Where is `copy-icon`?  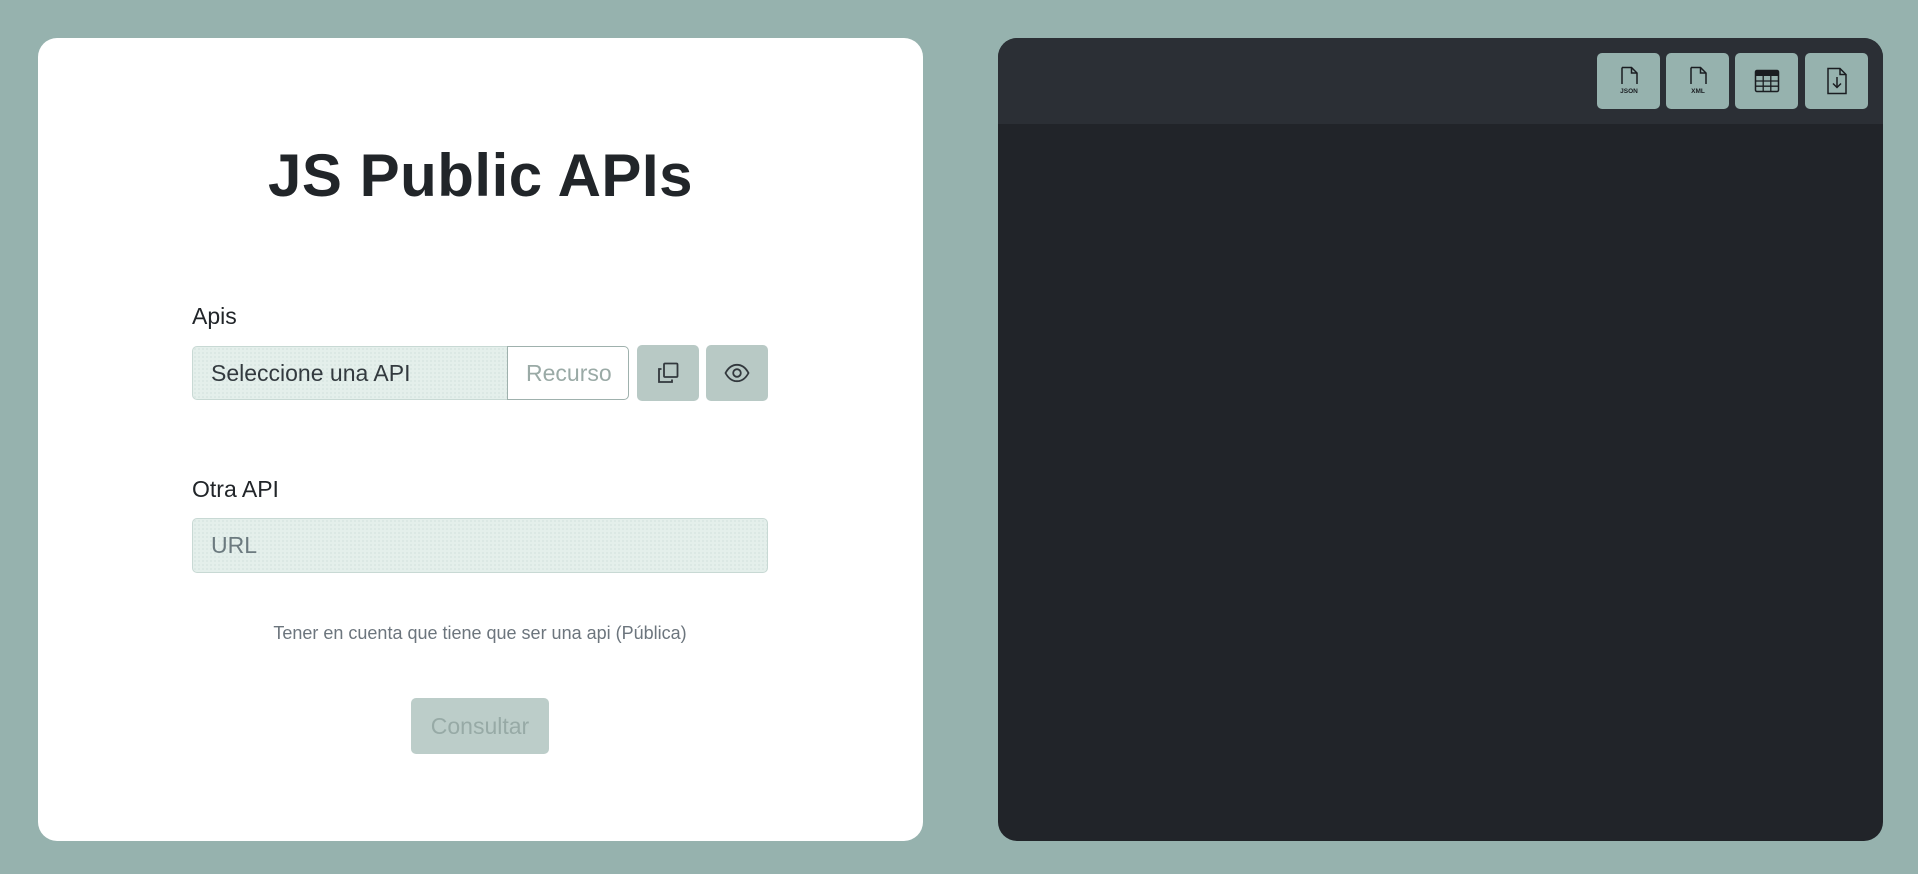 copy-icon is located at coordinates (668, 373).